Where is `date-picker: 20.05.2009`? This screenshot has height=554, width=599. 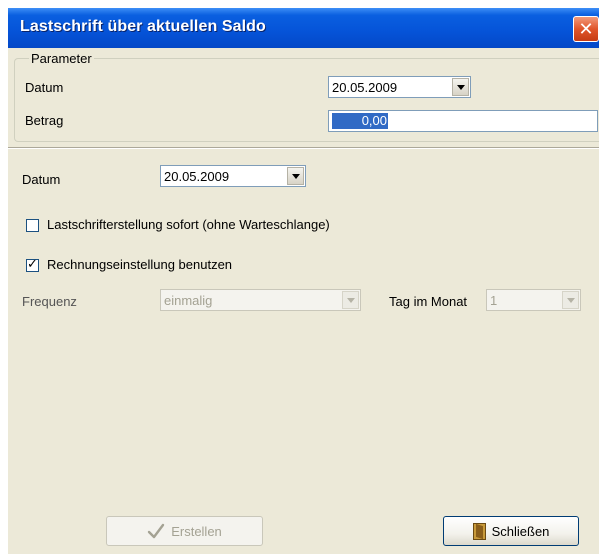
date-picker: 20.05.2009 is located at coordinates (233, 176).